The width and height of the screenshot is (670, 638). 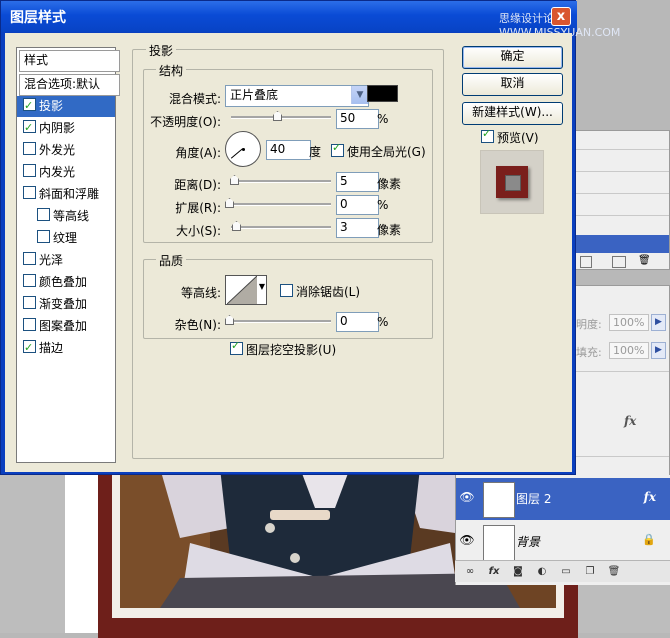 What do you see at coordinates (619, 262) in the screenshot?
I see `camera-icon` at bounding box center [619, 262].